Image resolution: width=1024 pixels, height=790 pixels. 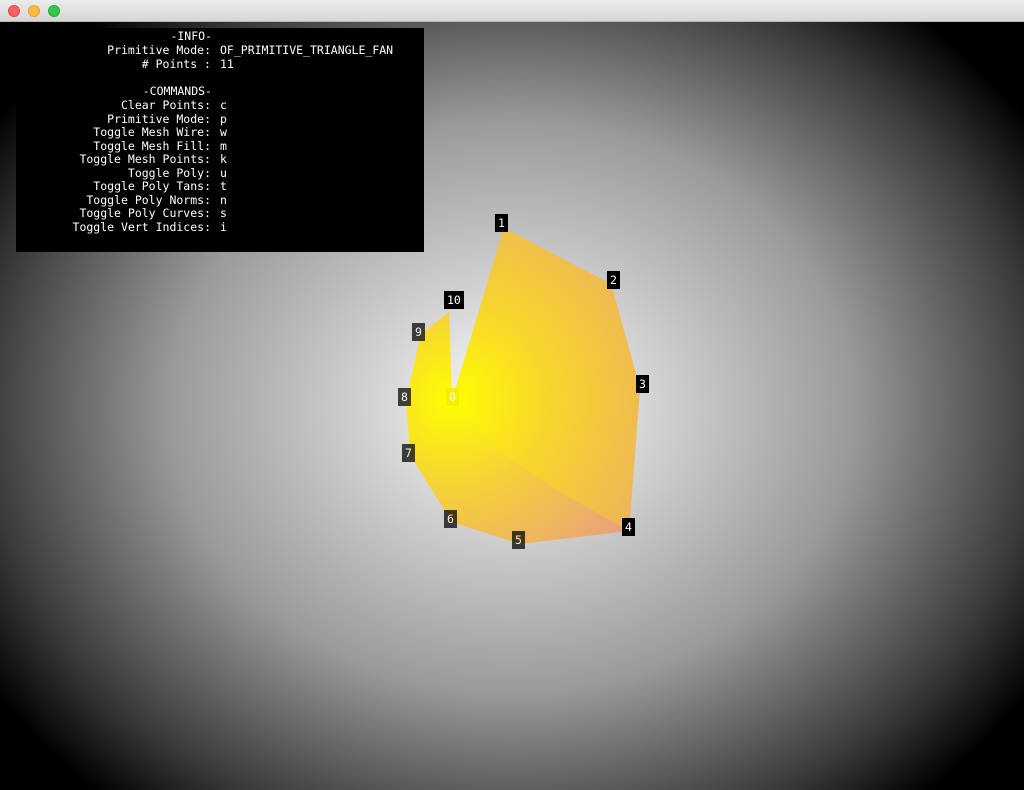 I want to click on command-label: Toggle Mesh Wire:, so click(x=152, y=132).